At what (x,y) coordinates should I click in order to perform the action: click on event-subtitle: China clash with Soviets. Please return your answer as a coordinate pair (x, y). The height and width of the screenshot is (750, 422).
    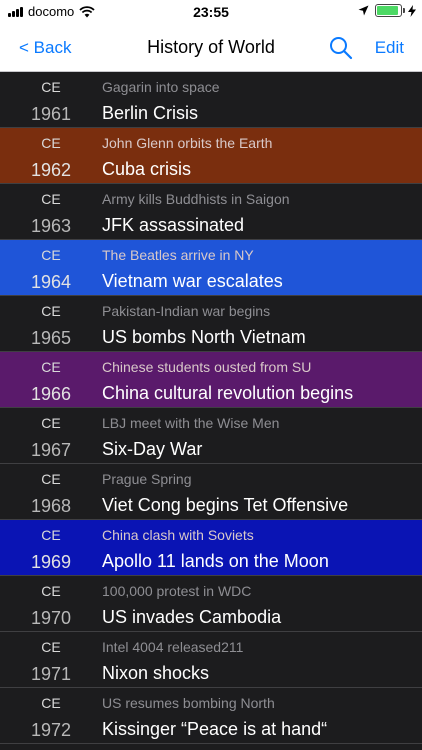
    Looking at the image, I should click on (178, 535).